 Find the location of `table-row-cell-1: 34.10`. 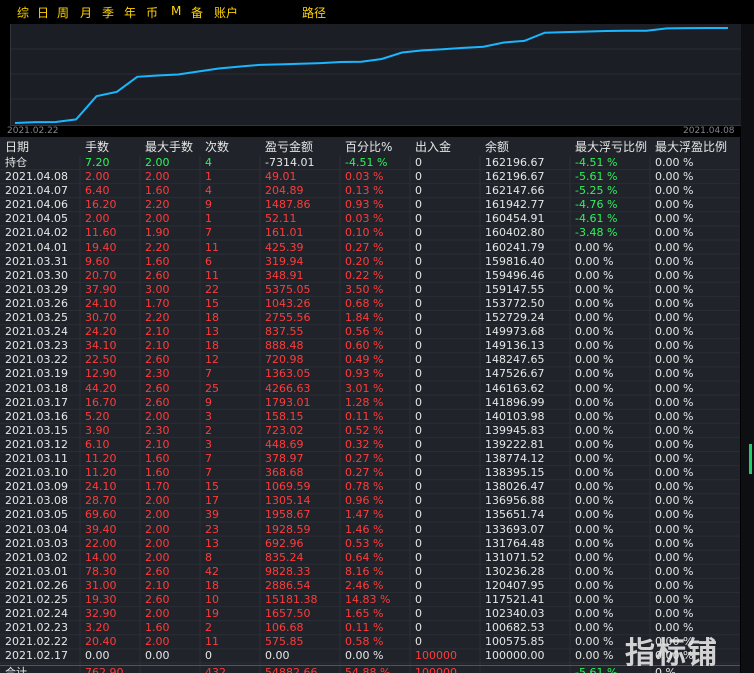

table-row-cell-1: 34.10 is located at coordinates (101, 346).